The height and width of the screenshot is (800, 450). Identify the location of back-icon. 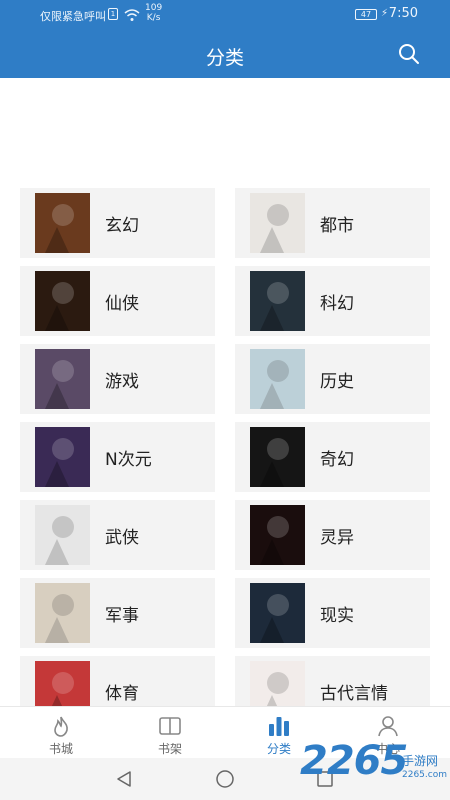
(124, 779).